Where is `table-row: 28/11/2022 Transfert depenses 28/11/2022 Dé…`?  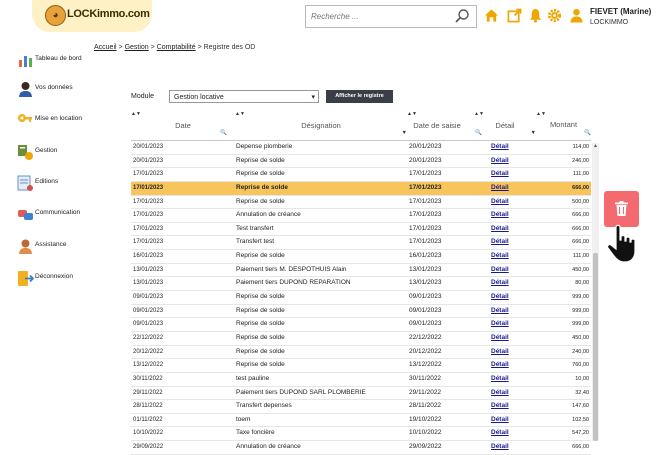 table-row: 28/11/2022 Transfert depenses 28/11/2022 Dé… is located at coordinates (361, 407).